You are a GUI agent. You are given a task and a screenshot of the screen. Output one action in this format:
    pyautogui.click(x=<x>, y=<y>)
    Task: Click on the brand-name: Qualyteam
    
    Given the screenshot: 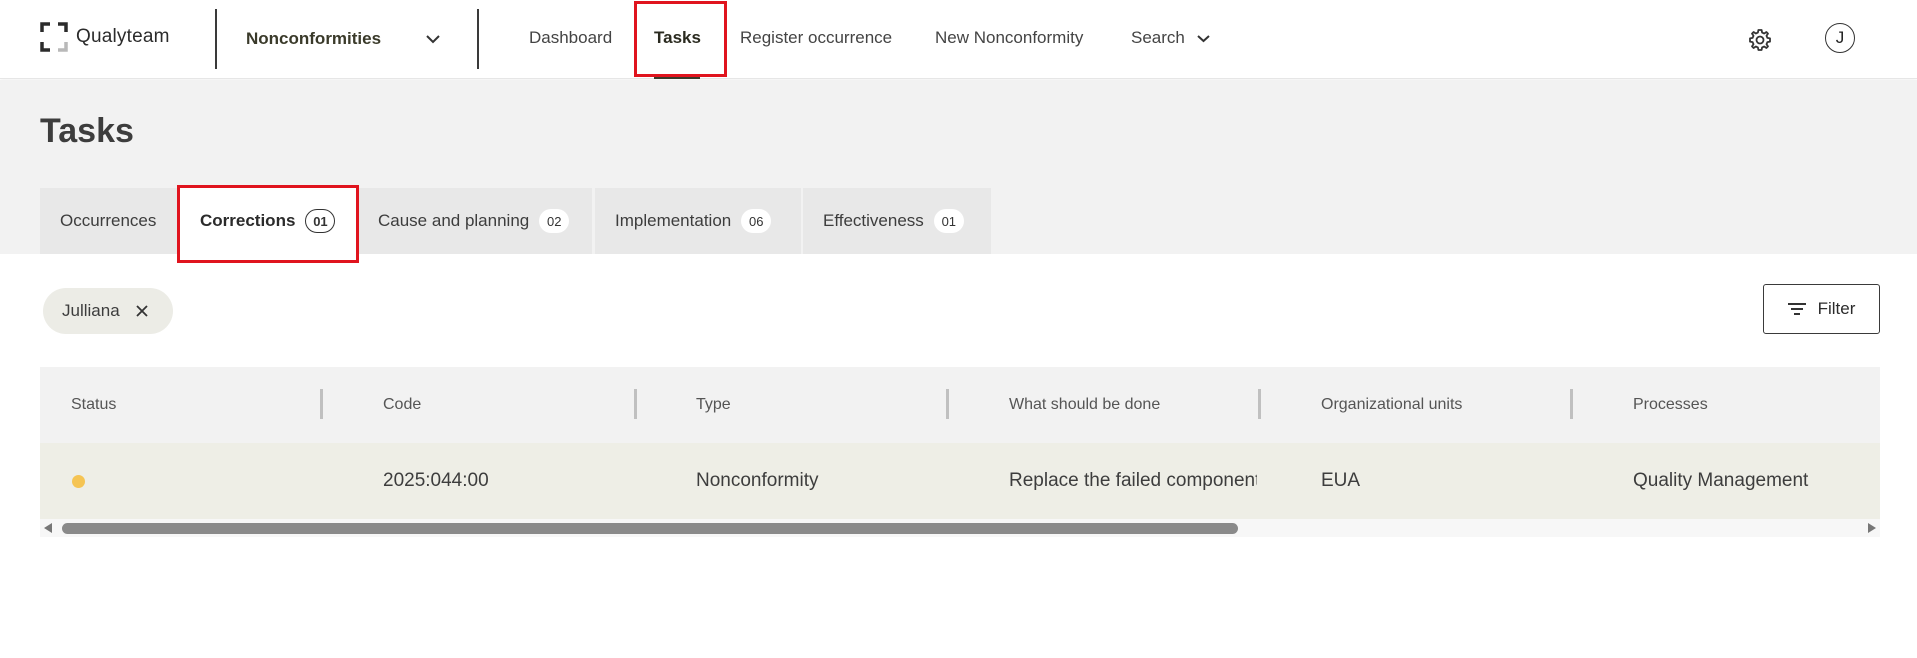 What is the action you would take?
    pyautogui.click(x=123, y=36)
    